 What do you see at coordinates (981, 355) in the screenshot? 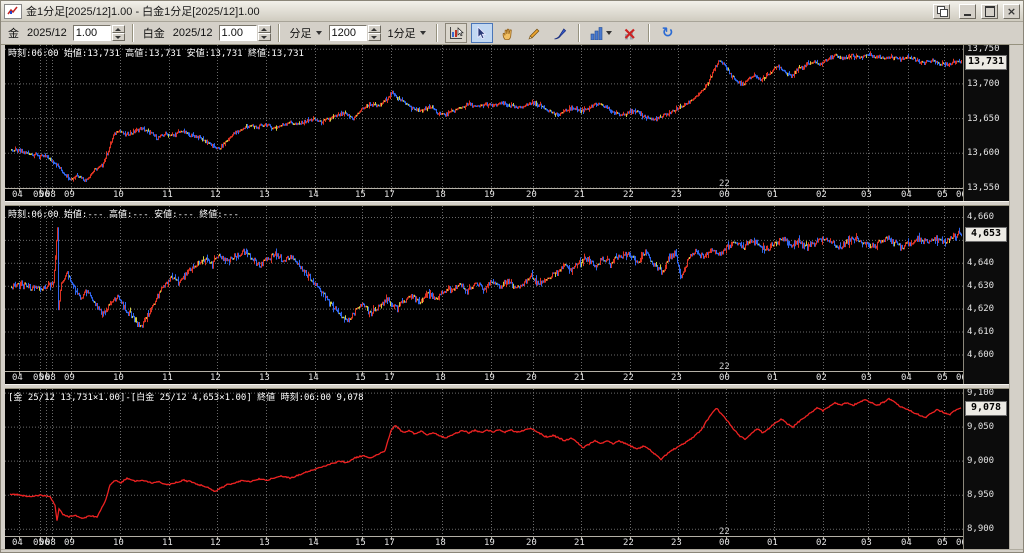
I see `price-tick-label: 4,600` at bounding box center [981, 355].